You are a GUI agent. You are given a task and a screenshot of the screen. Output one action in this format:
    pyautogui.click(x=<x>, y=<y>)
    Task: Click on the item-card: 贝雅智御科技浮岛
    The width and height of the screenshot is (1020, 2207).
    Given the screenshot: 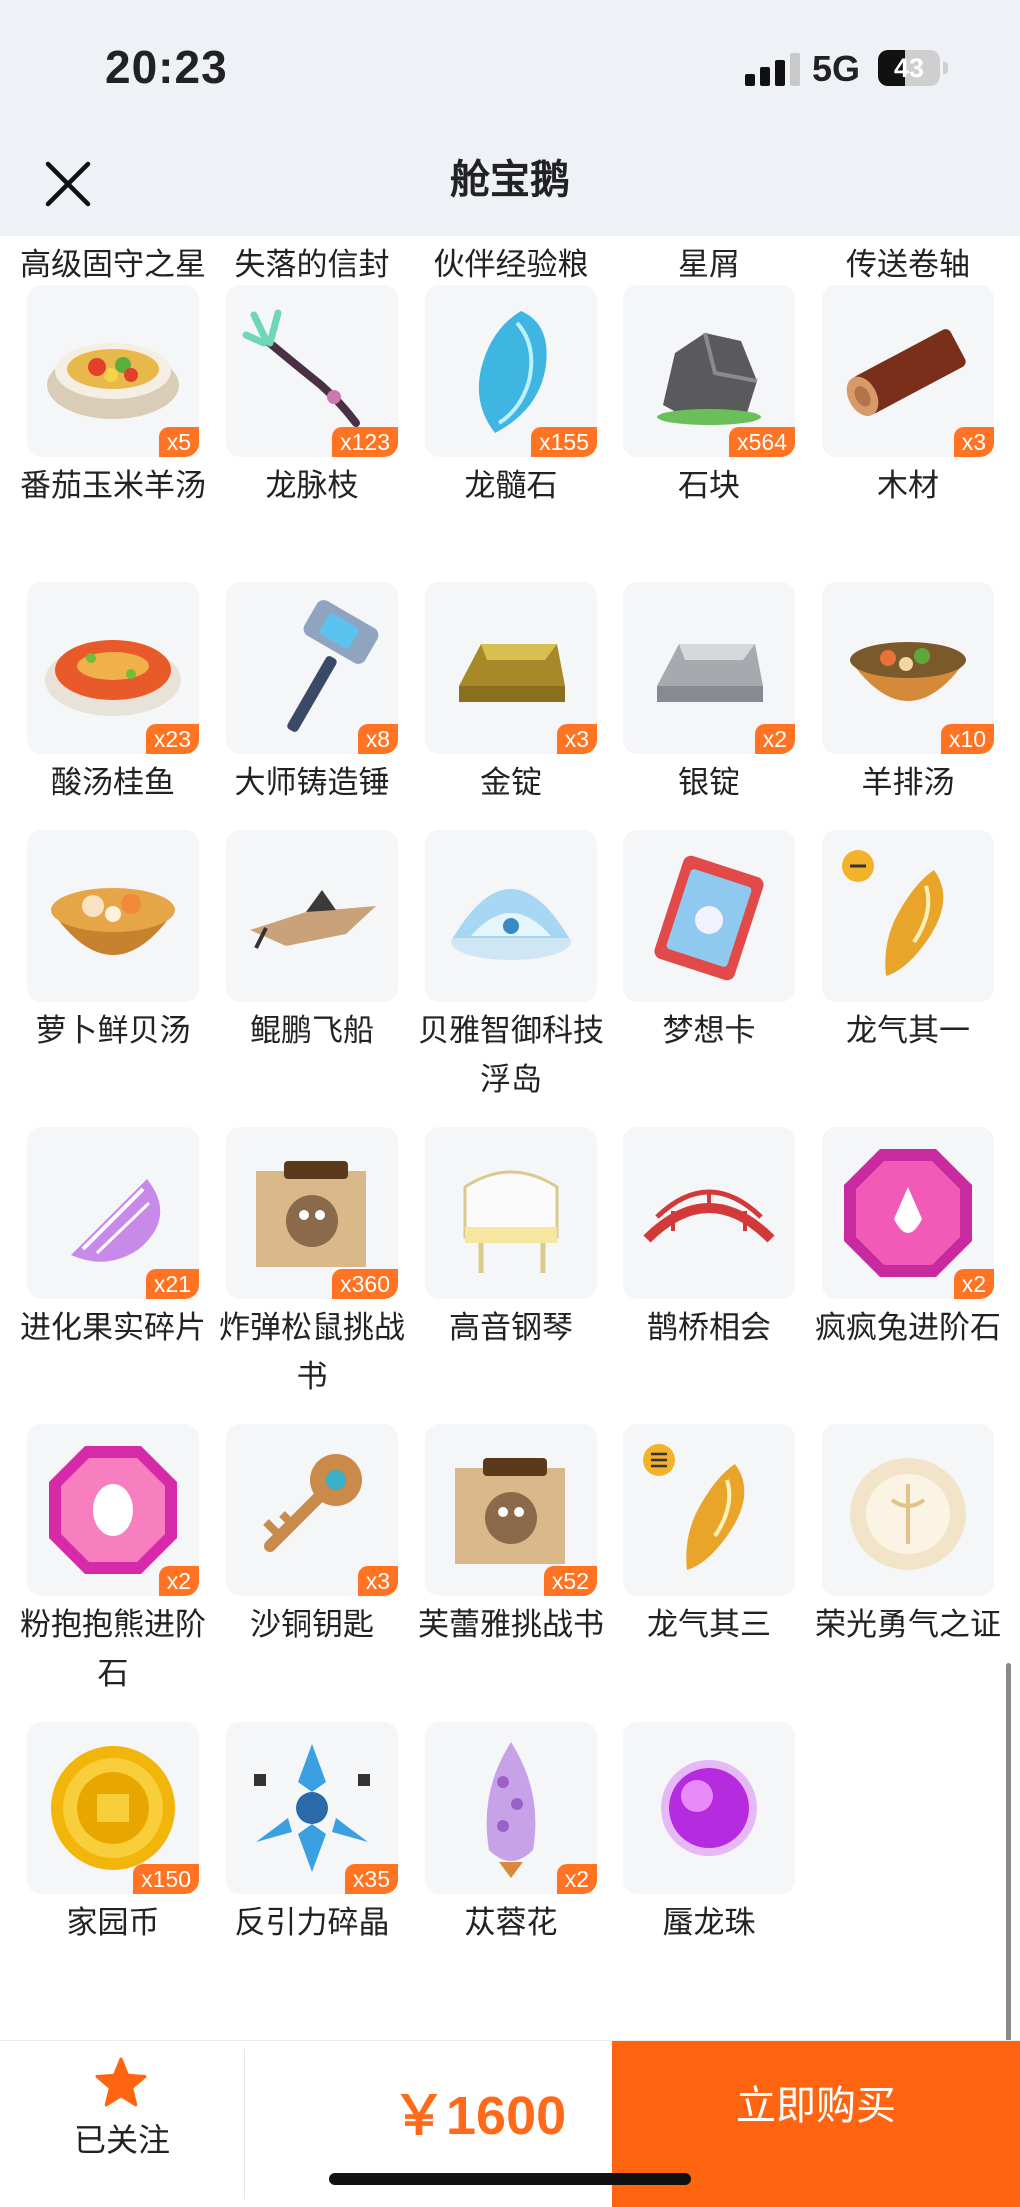 What is the action you would take?
    pyautogui.click(x=511, y=964)
    